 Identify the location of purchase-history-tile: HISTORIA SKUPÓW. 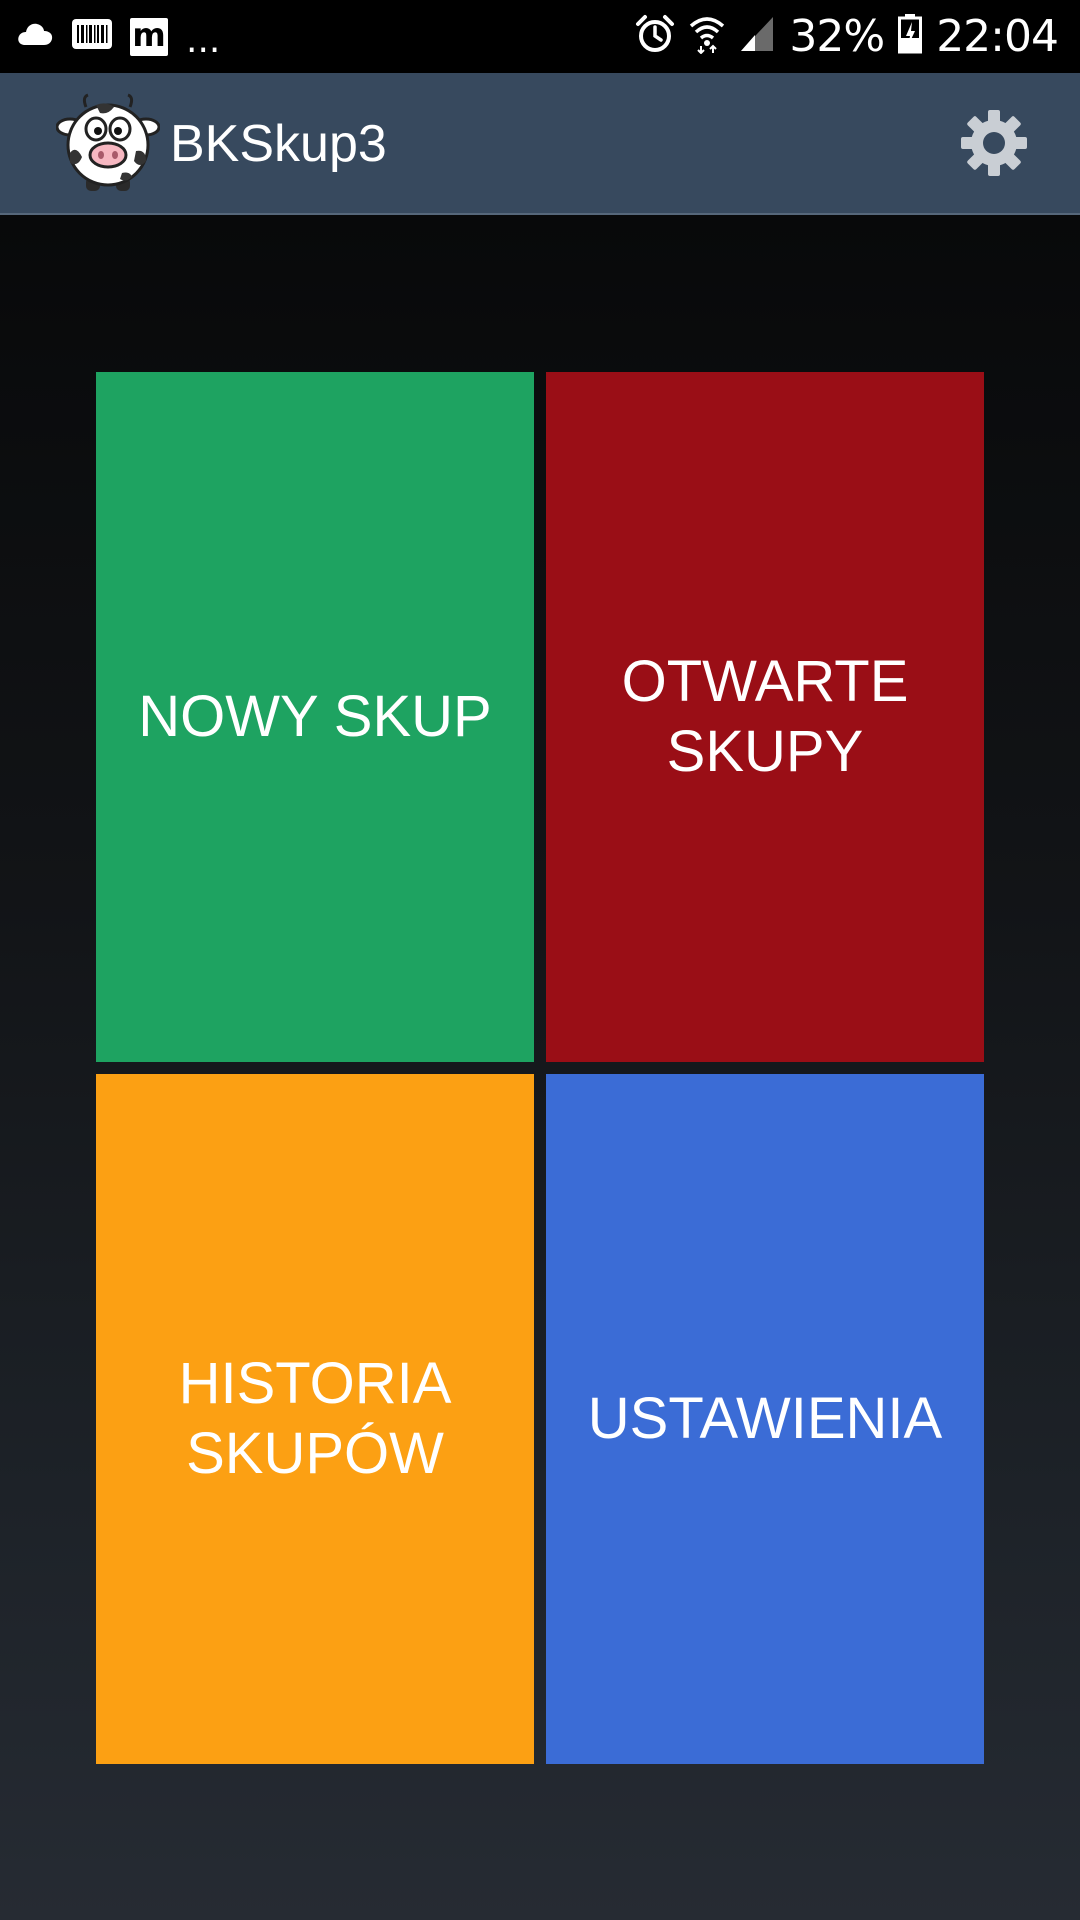
(315, 1419).